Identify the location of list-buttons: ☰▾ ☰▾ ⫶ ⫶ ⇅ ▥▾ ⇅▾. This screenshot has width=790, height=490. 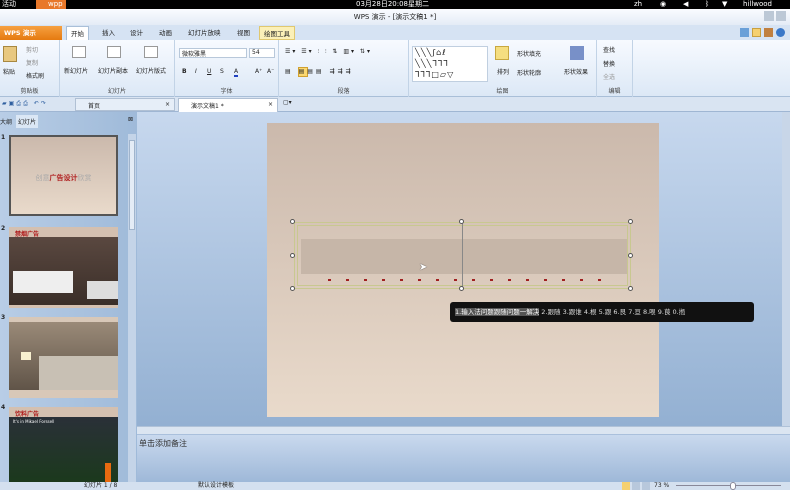
(328, 52).